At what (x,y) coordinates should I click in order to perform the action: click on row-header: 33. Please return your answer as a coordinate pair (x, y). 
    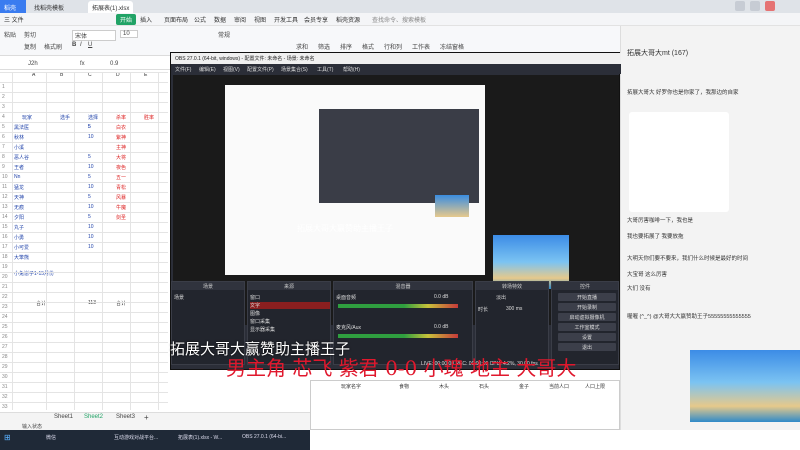
    Looking at the image, I should click on (5, 407).